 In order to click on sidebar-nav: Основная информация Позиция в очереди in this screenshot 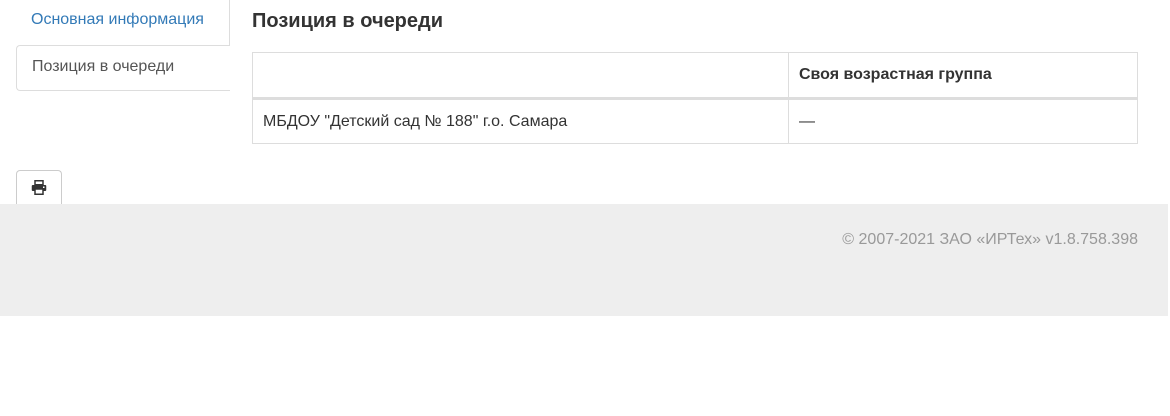, I will do `click(123, 45)`.